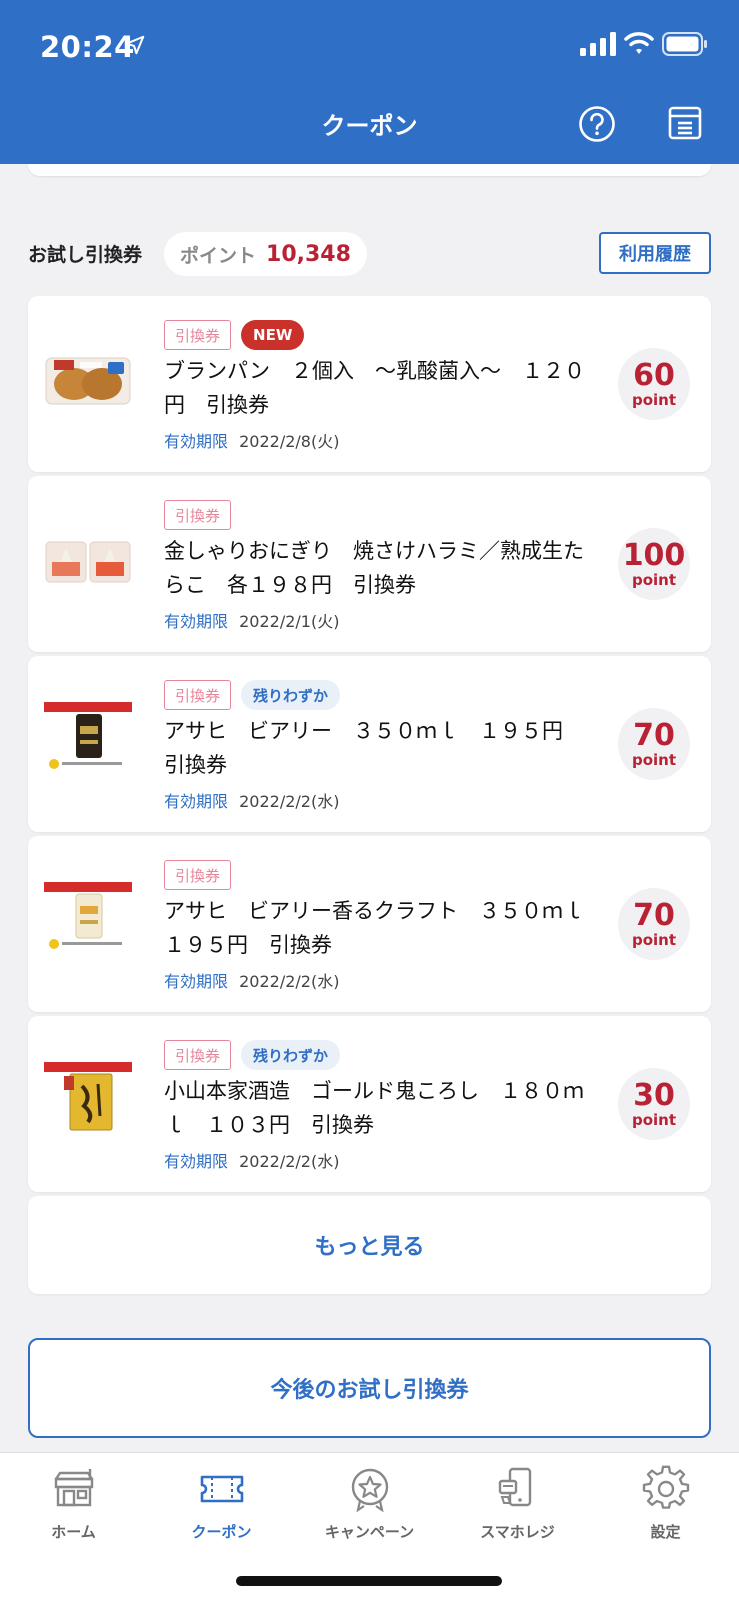 This screenshot has width=739, height=1600. I want to click on tab-smartphone-register: スマホレジ, so click(517, 1510).